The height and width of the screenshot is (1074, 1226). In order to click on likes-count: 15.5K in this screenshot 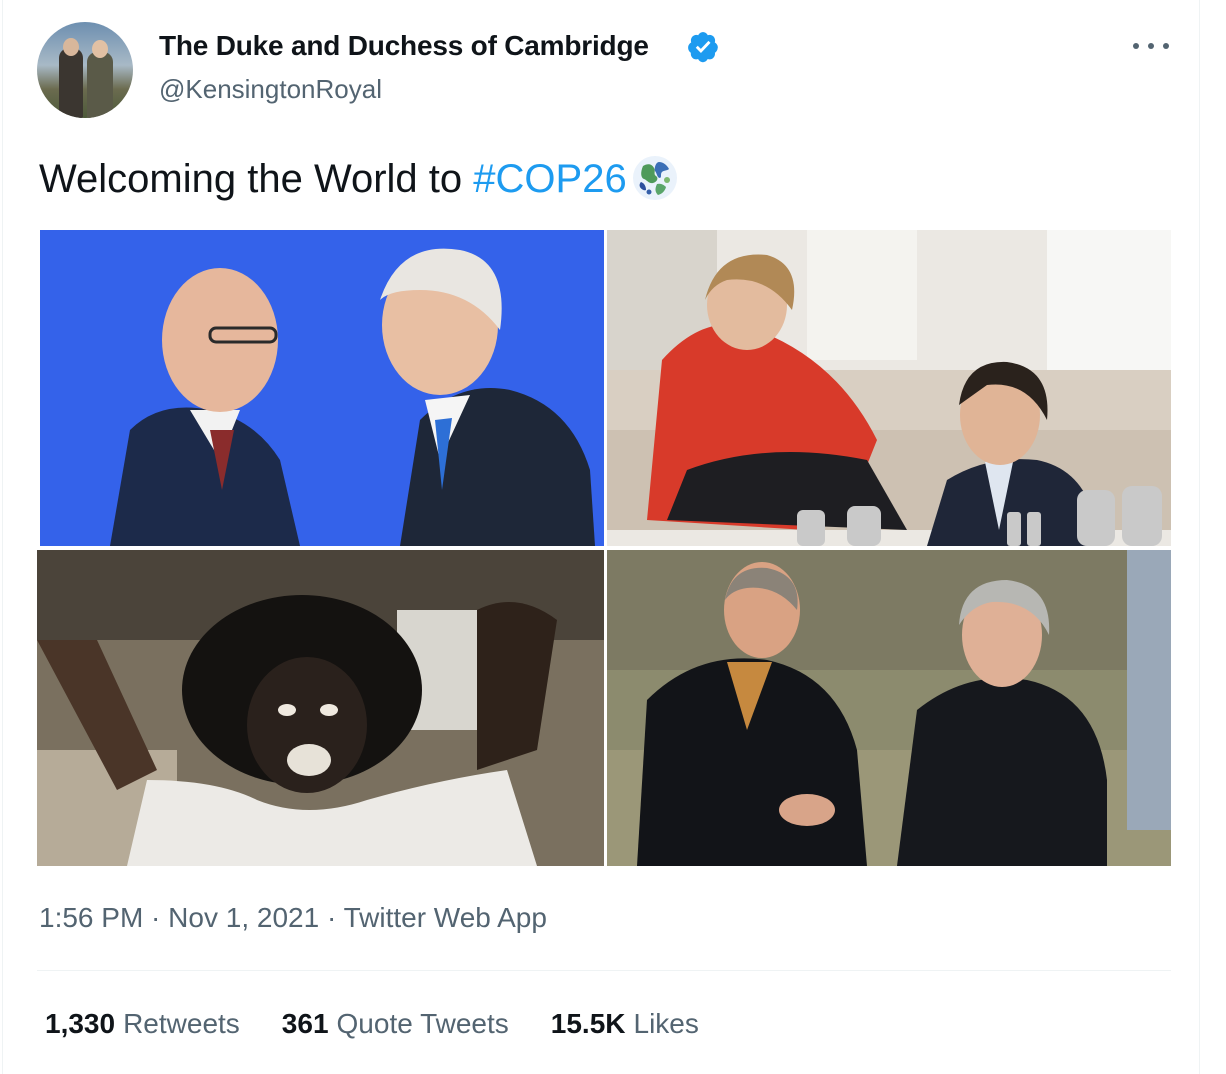, I will do `click(588, 1023)`.